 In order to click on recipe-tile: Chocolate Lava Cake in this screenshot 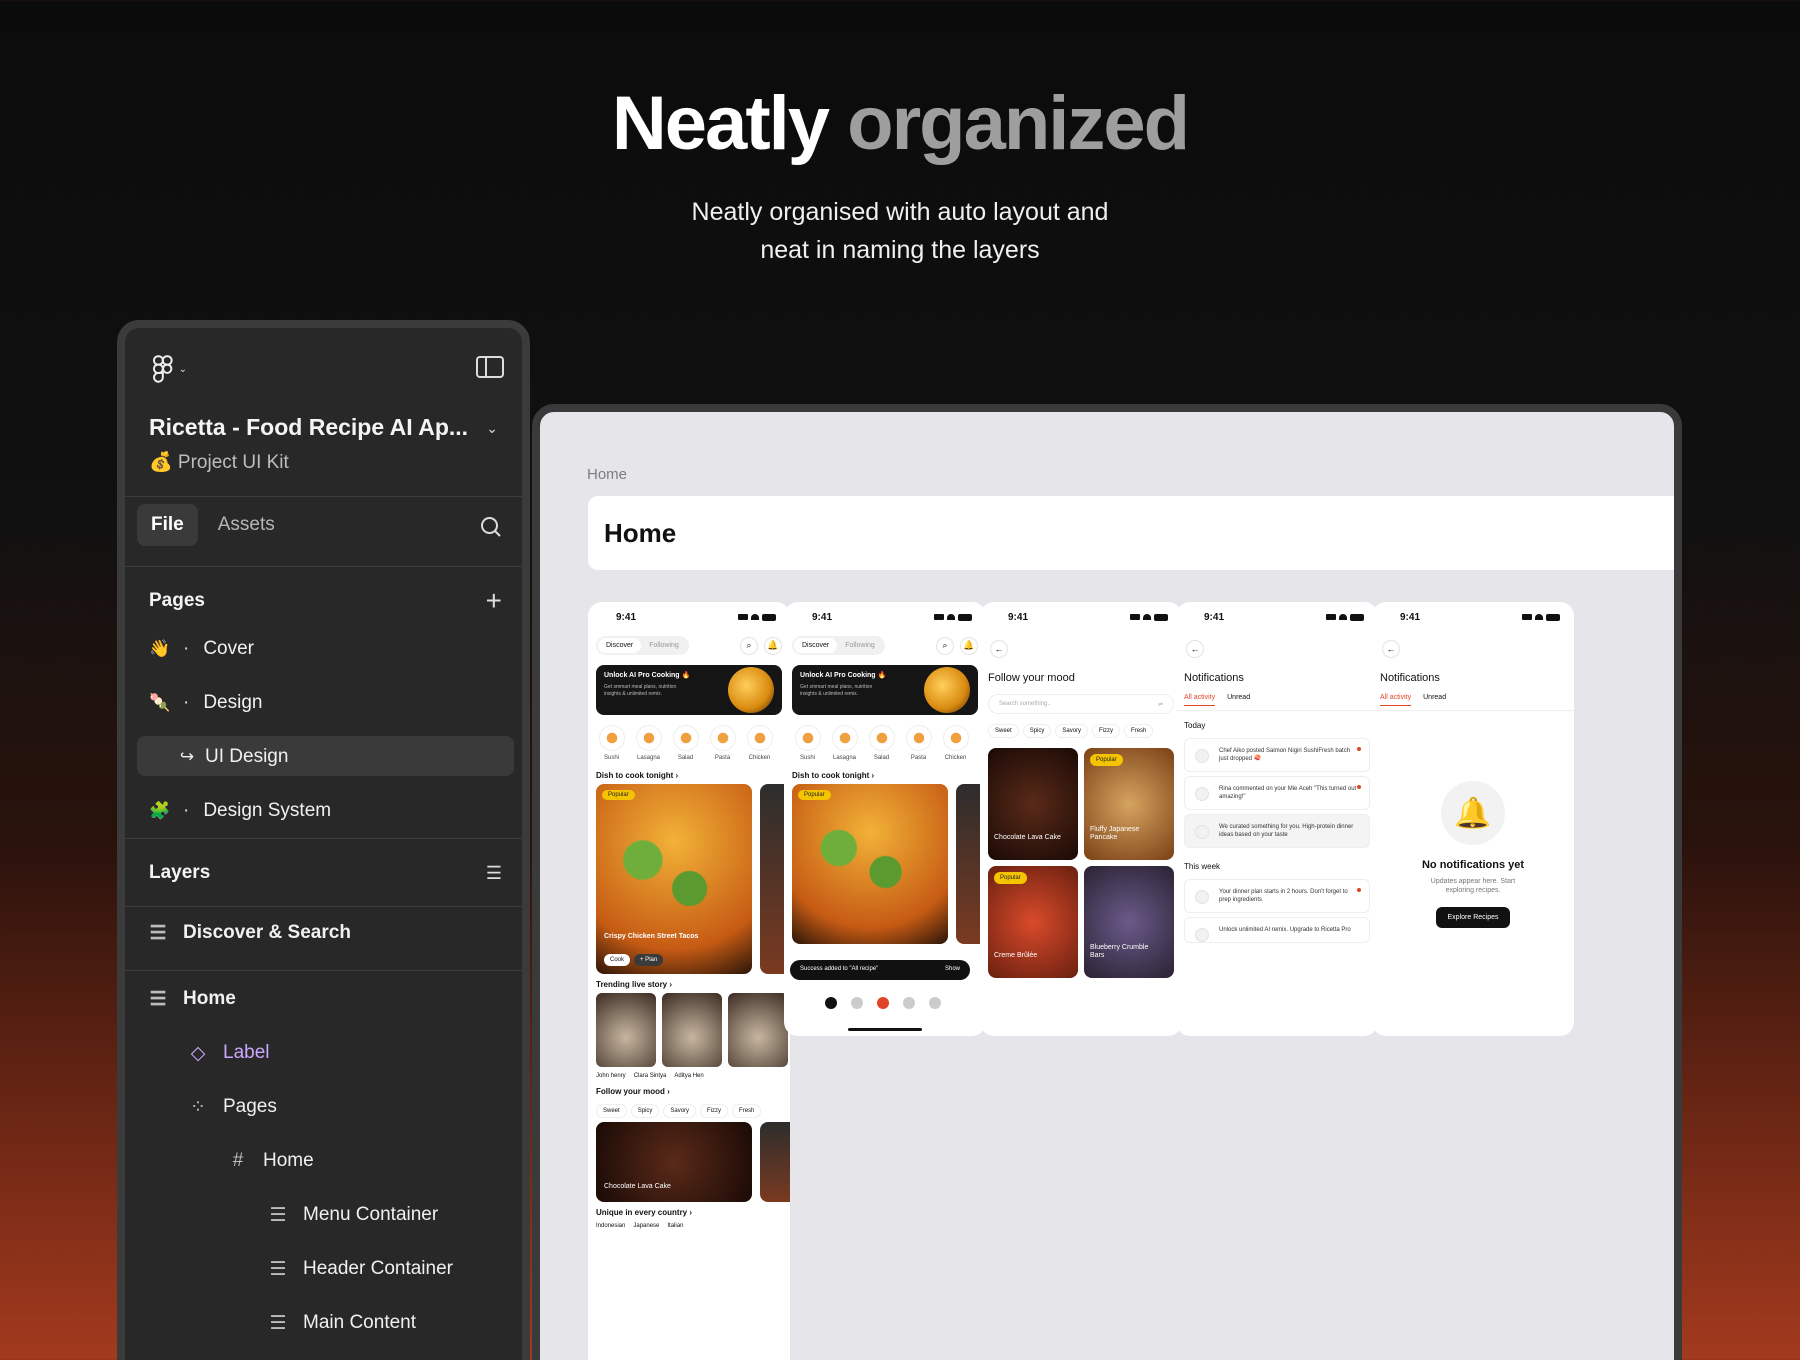, I will do `click(1033, 804)`.